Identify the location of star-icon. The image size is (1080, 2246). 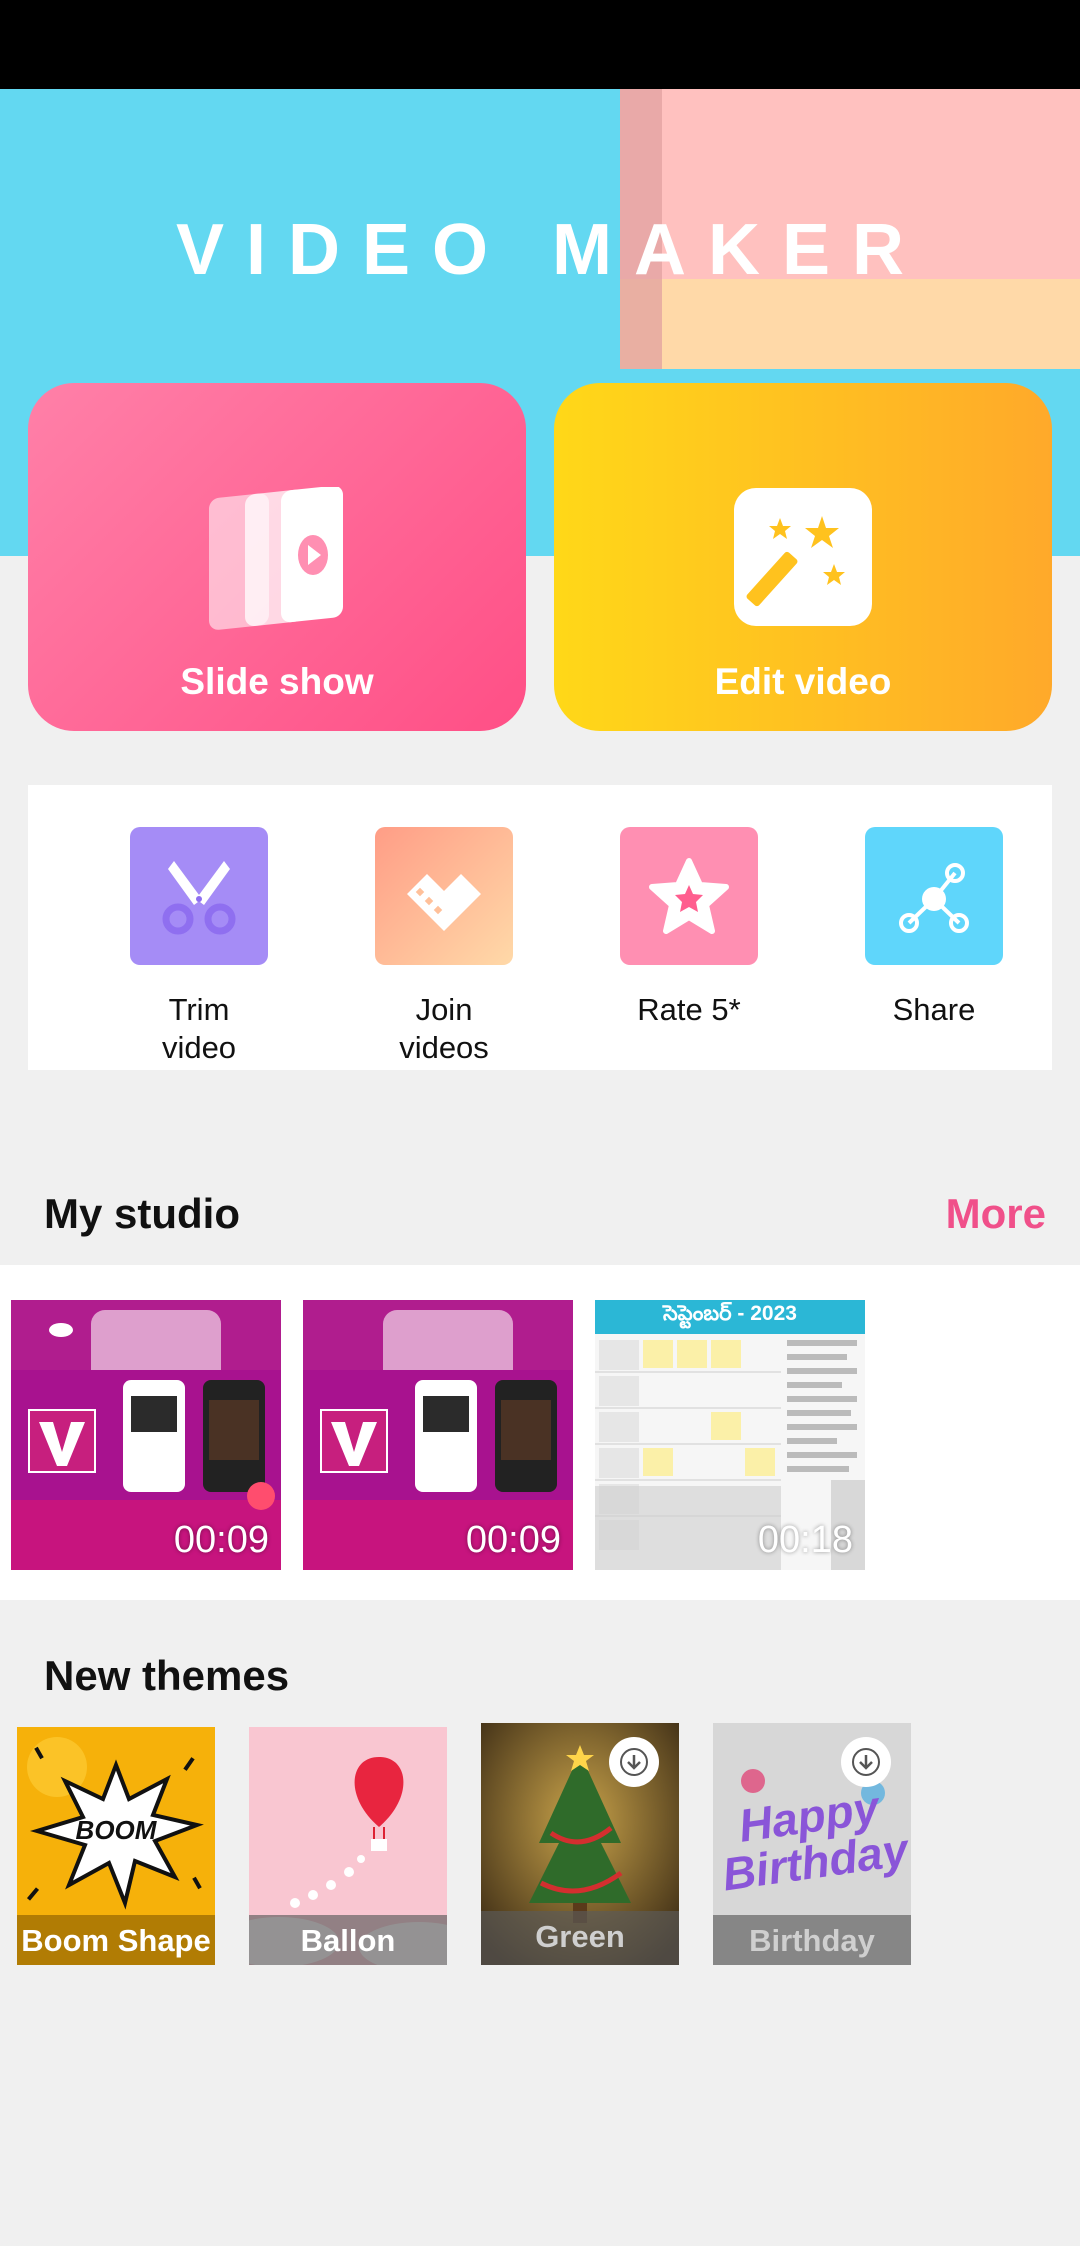
(689, 896).